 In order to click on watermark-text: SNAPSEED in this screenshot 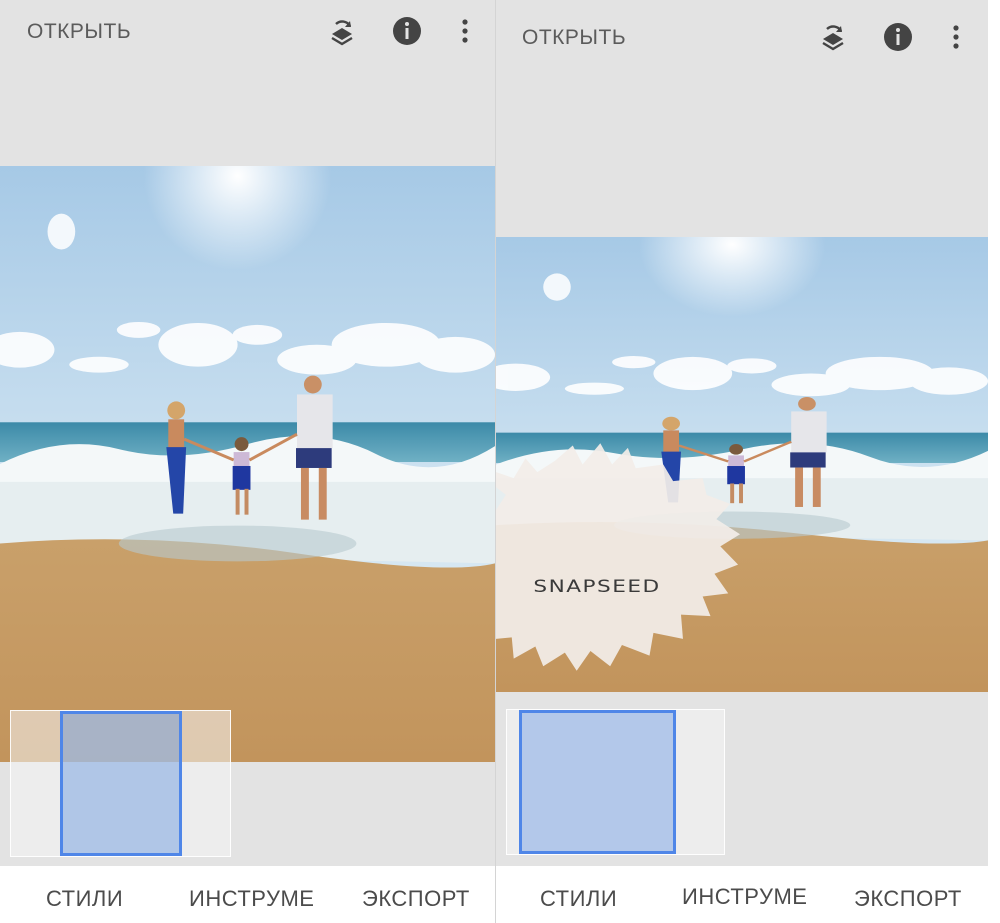, I will do `click(596, 586)`.